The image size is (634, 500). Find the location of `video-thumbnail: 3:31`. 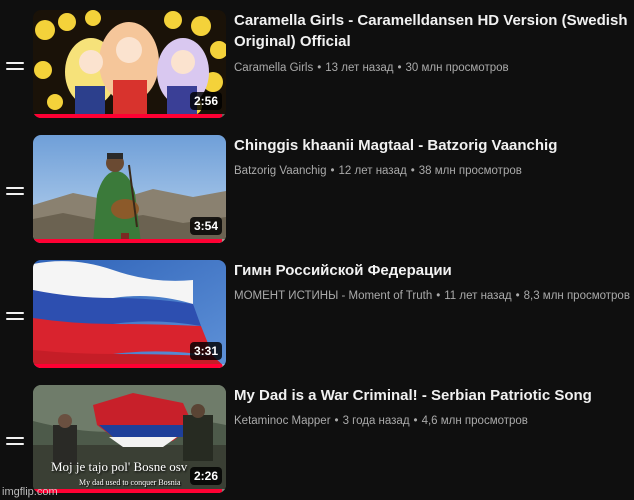

video-thumbnail: 3:31 is located at coordinates (129, 314).